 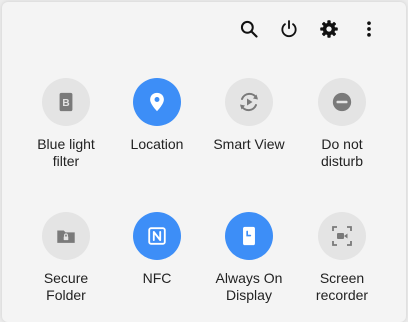 I want to click on tile-toggle: B, so click(x=66, y=102).